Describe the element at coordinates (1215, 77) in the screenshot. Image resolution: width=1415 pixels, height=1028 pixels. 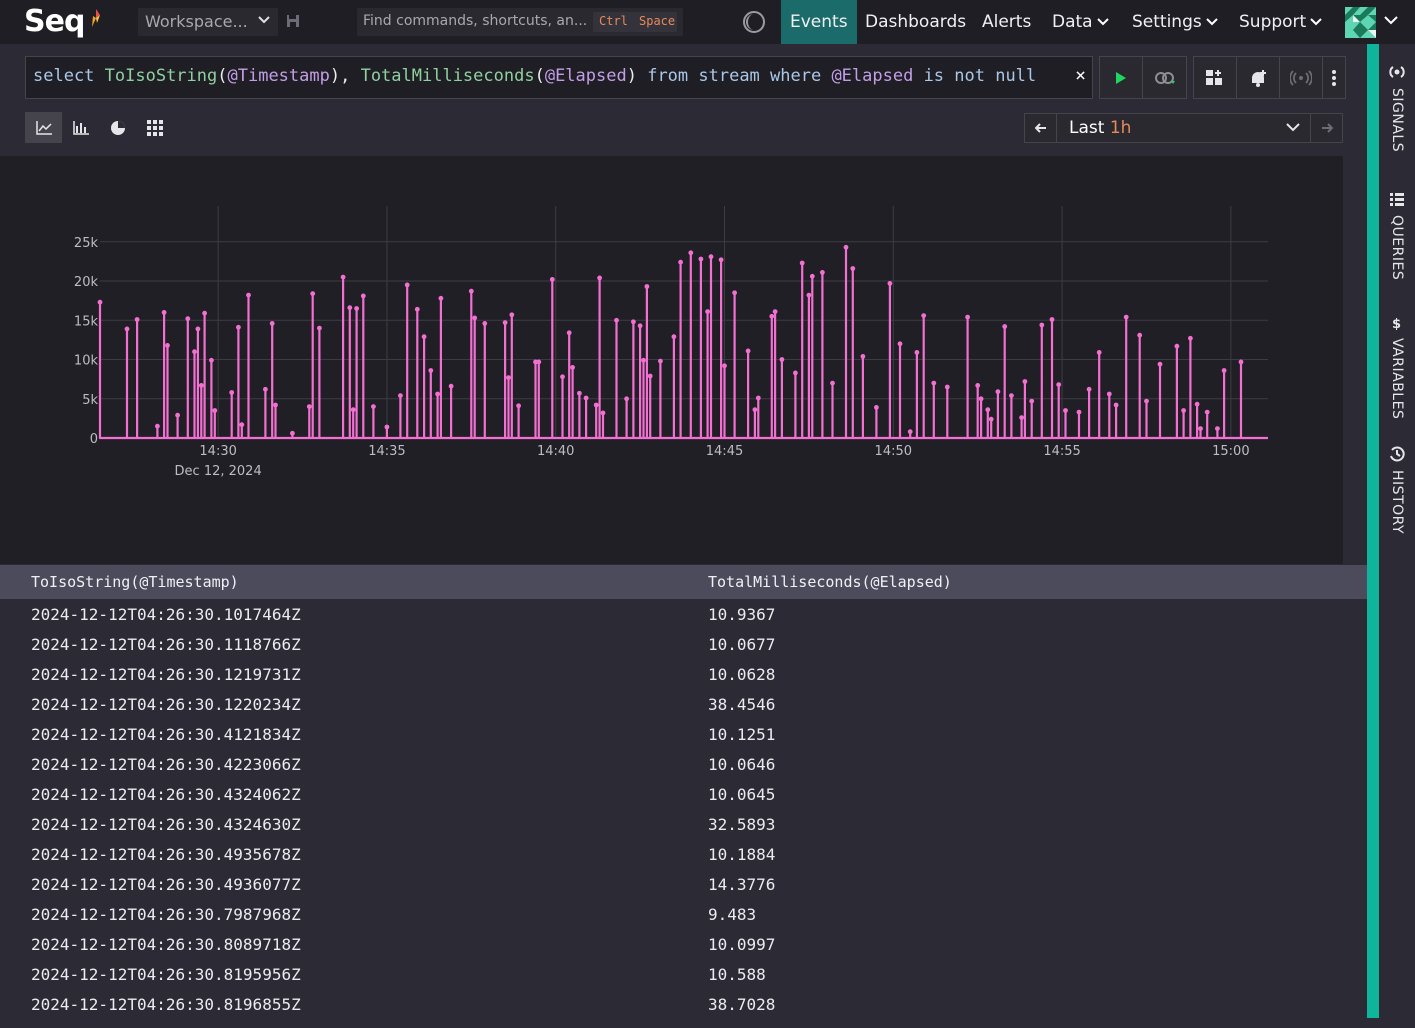
I see `add-to-dashboard-button` at that location.